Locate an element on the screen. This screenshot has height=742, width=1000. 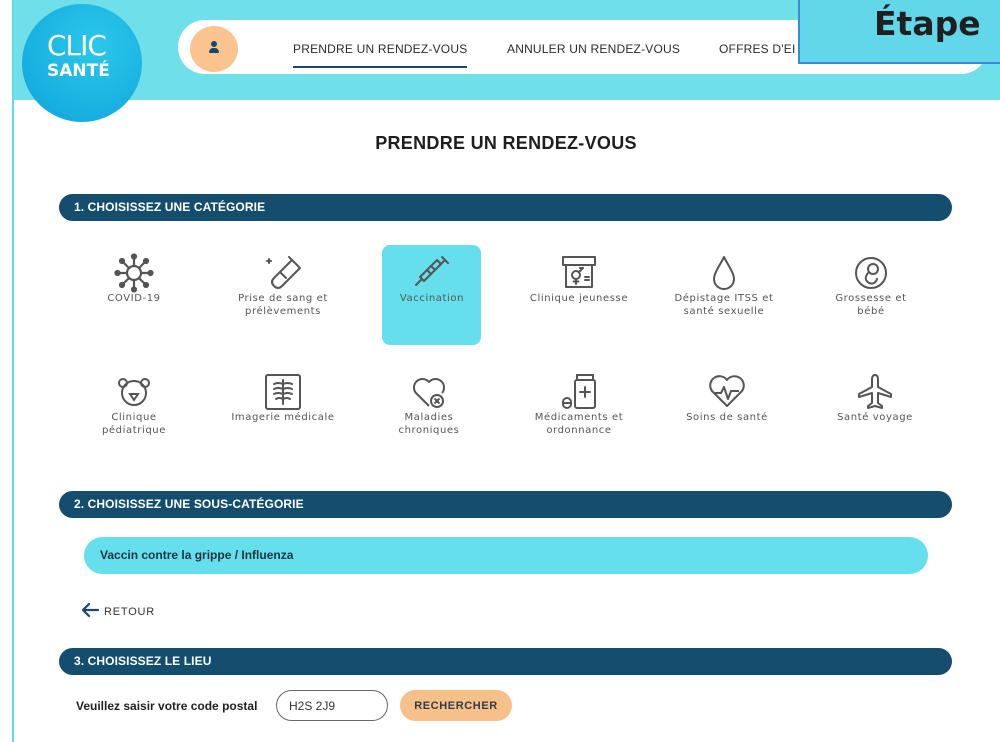
back-label: RETOUR is located at coordinates (130, 612).